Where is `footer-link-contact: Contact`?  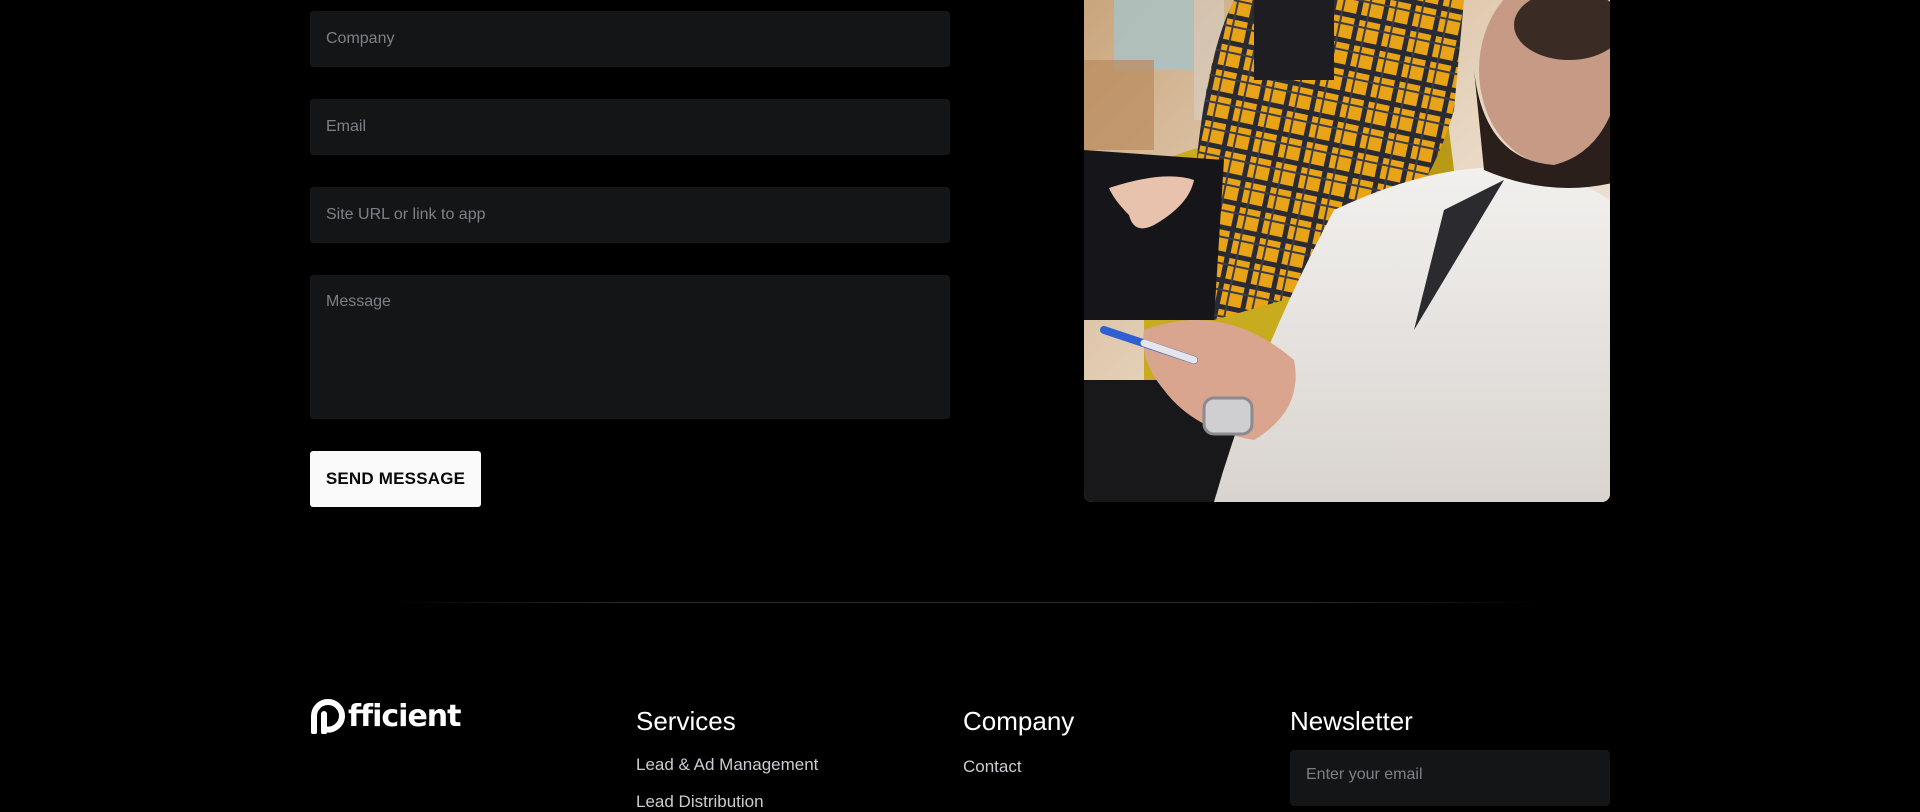
footer-link-contact: Contact is located at coordinates (992, 767).